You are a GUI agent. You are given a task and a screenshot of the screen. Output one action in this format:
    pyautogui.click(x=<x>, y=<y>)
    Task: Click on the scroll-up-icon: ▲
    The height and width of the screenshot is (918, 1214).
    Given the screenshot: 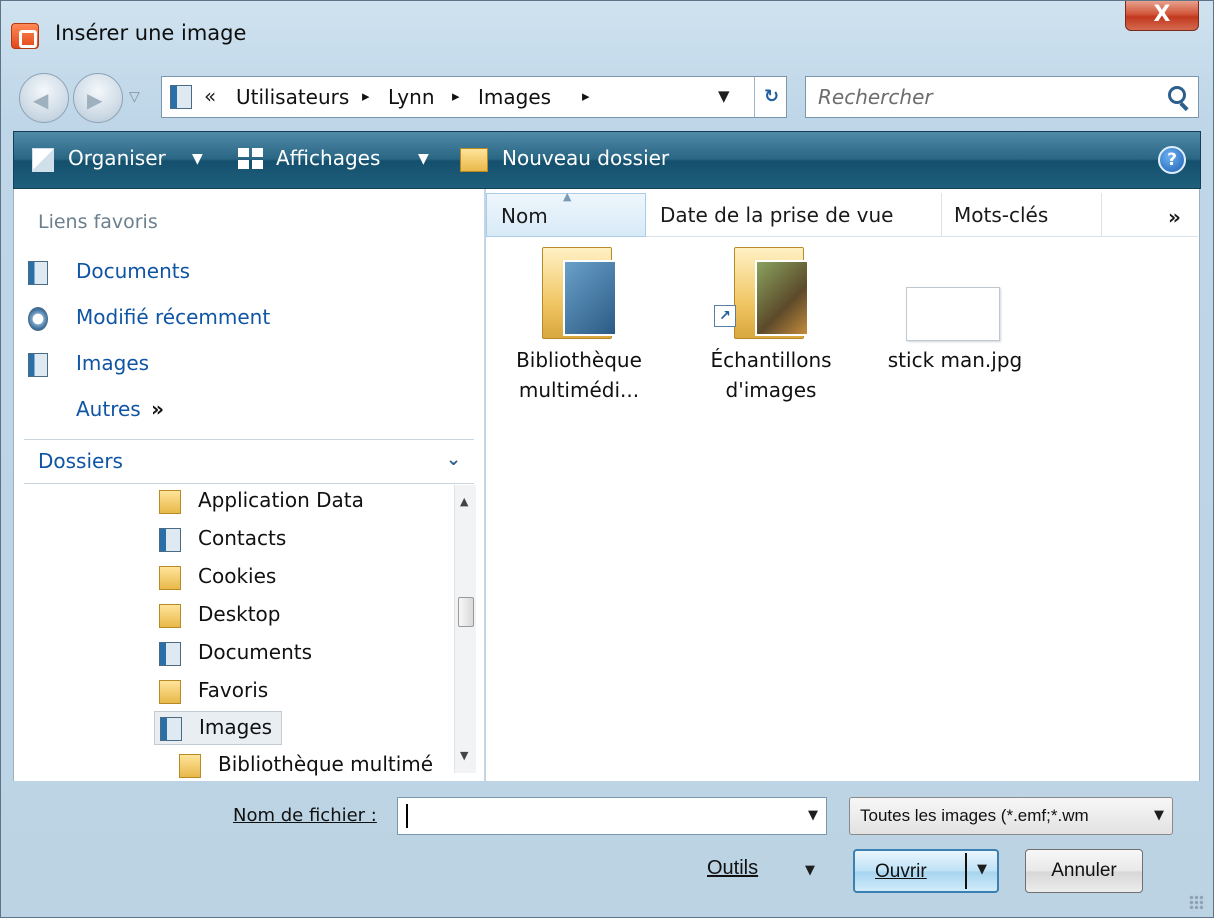 What is the action you would take?
    pyautogui.click(x=464, y=501)
    